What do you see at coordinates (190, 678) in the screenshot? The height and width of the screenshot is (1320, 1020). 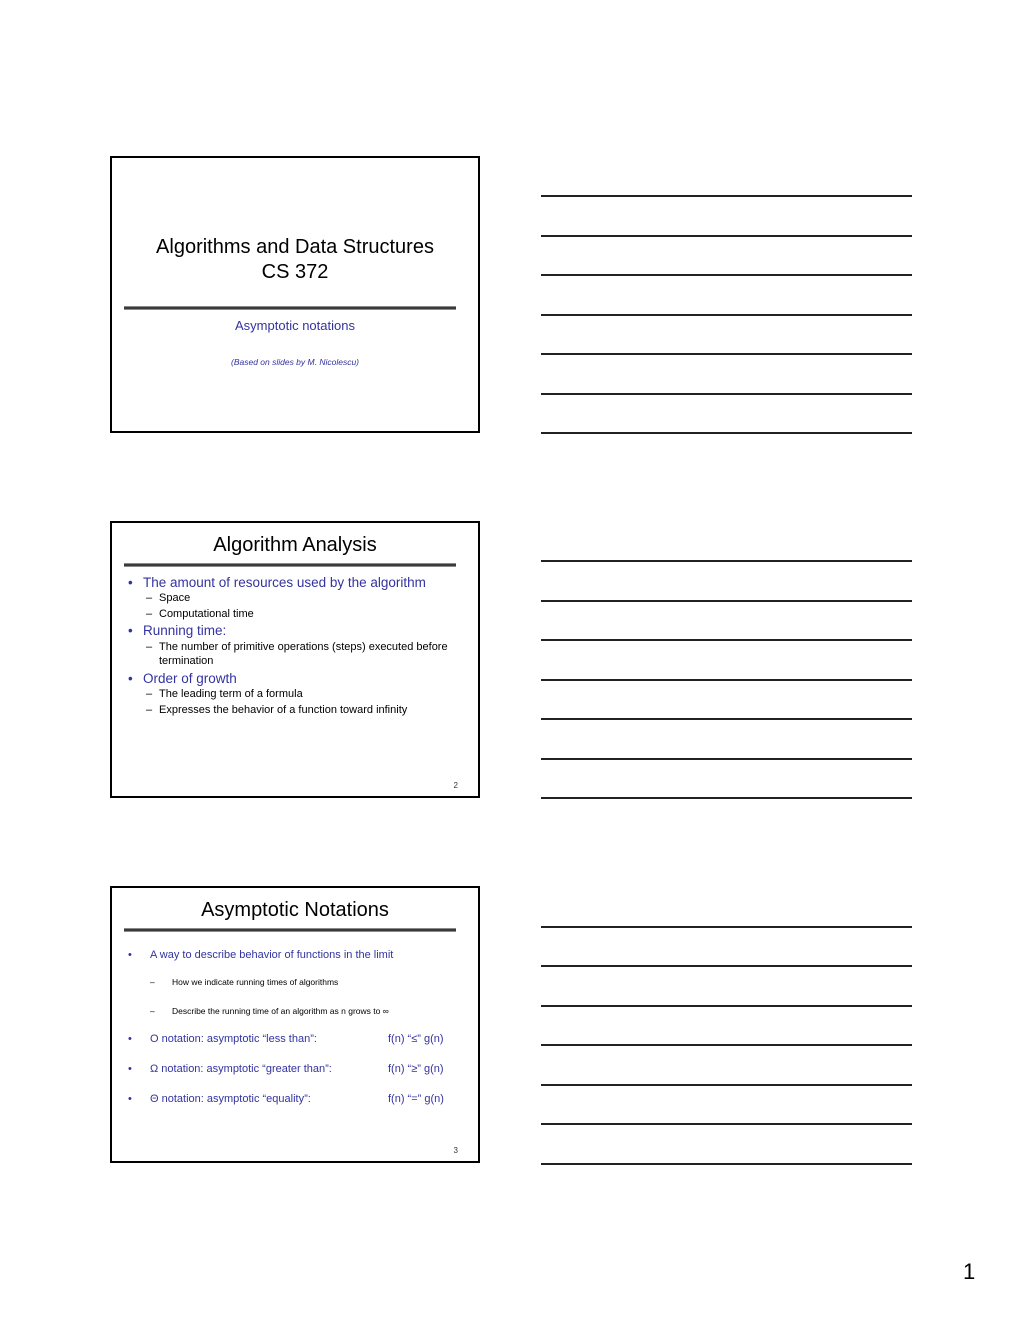 I see `bullet-text: Order of growth` at bounding box center [190, 678].